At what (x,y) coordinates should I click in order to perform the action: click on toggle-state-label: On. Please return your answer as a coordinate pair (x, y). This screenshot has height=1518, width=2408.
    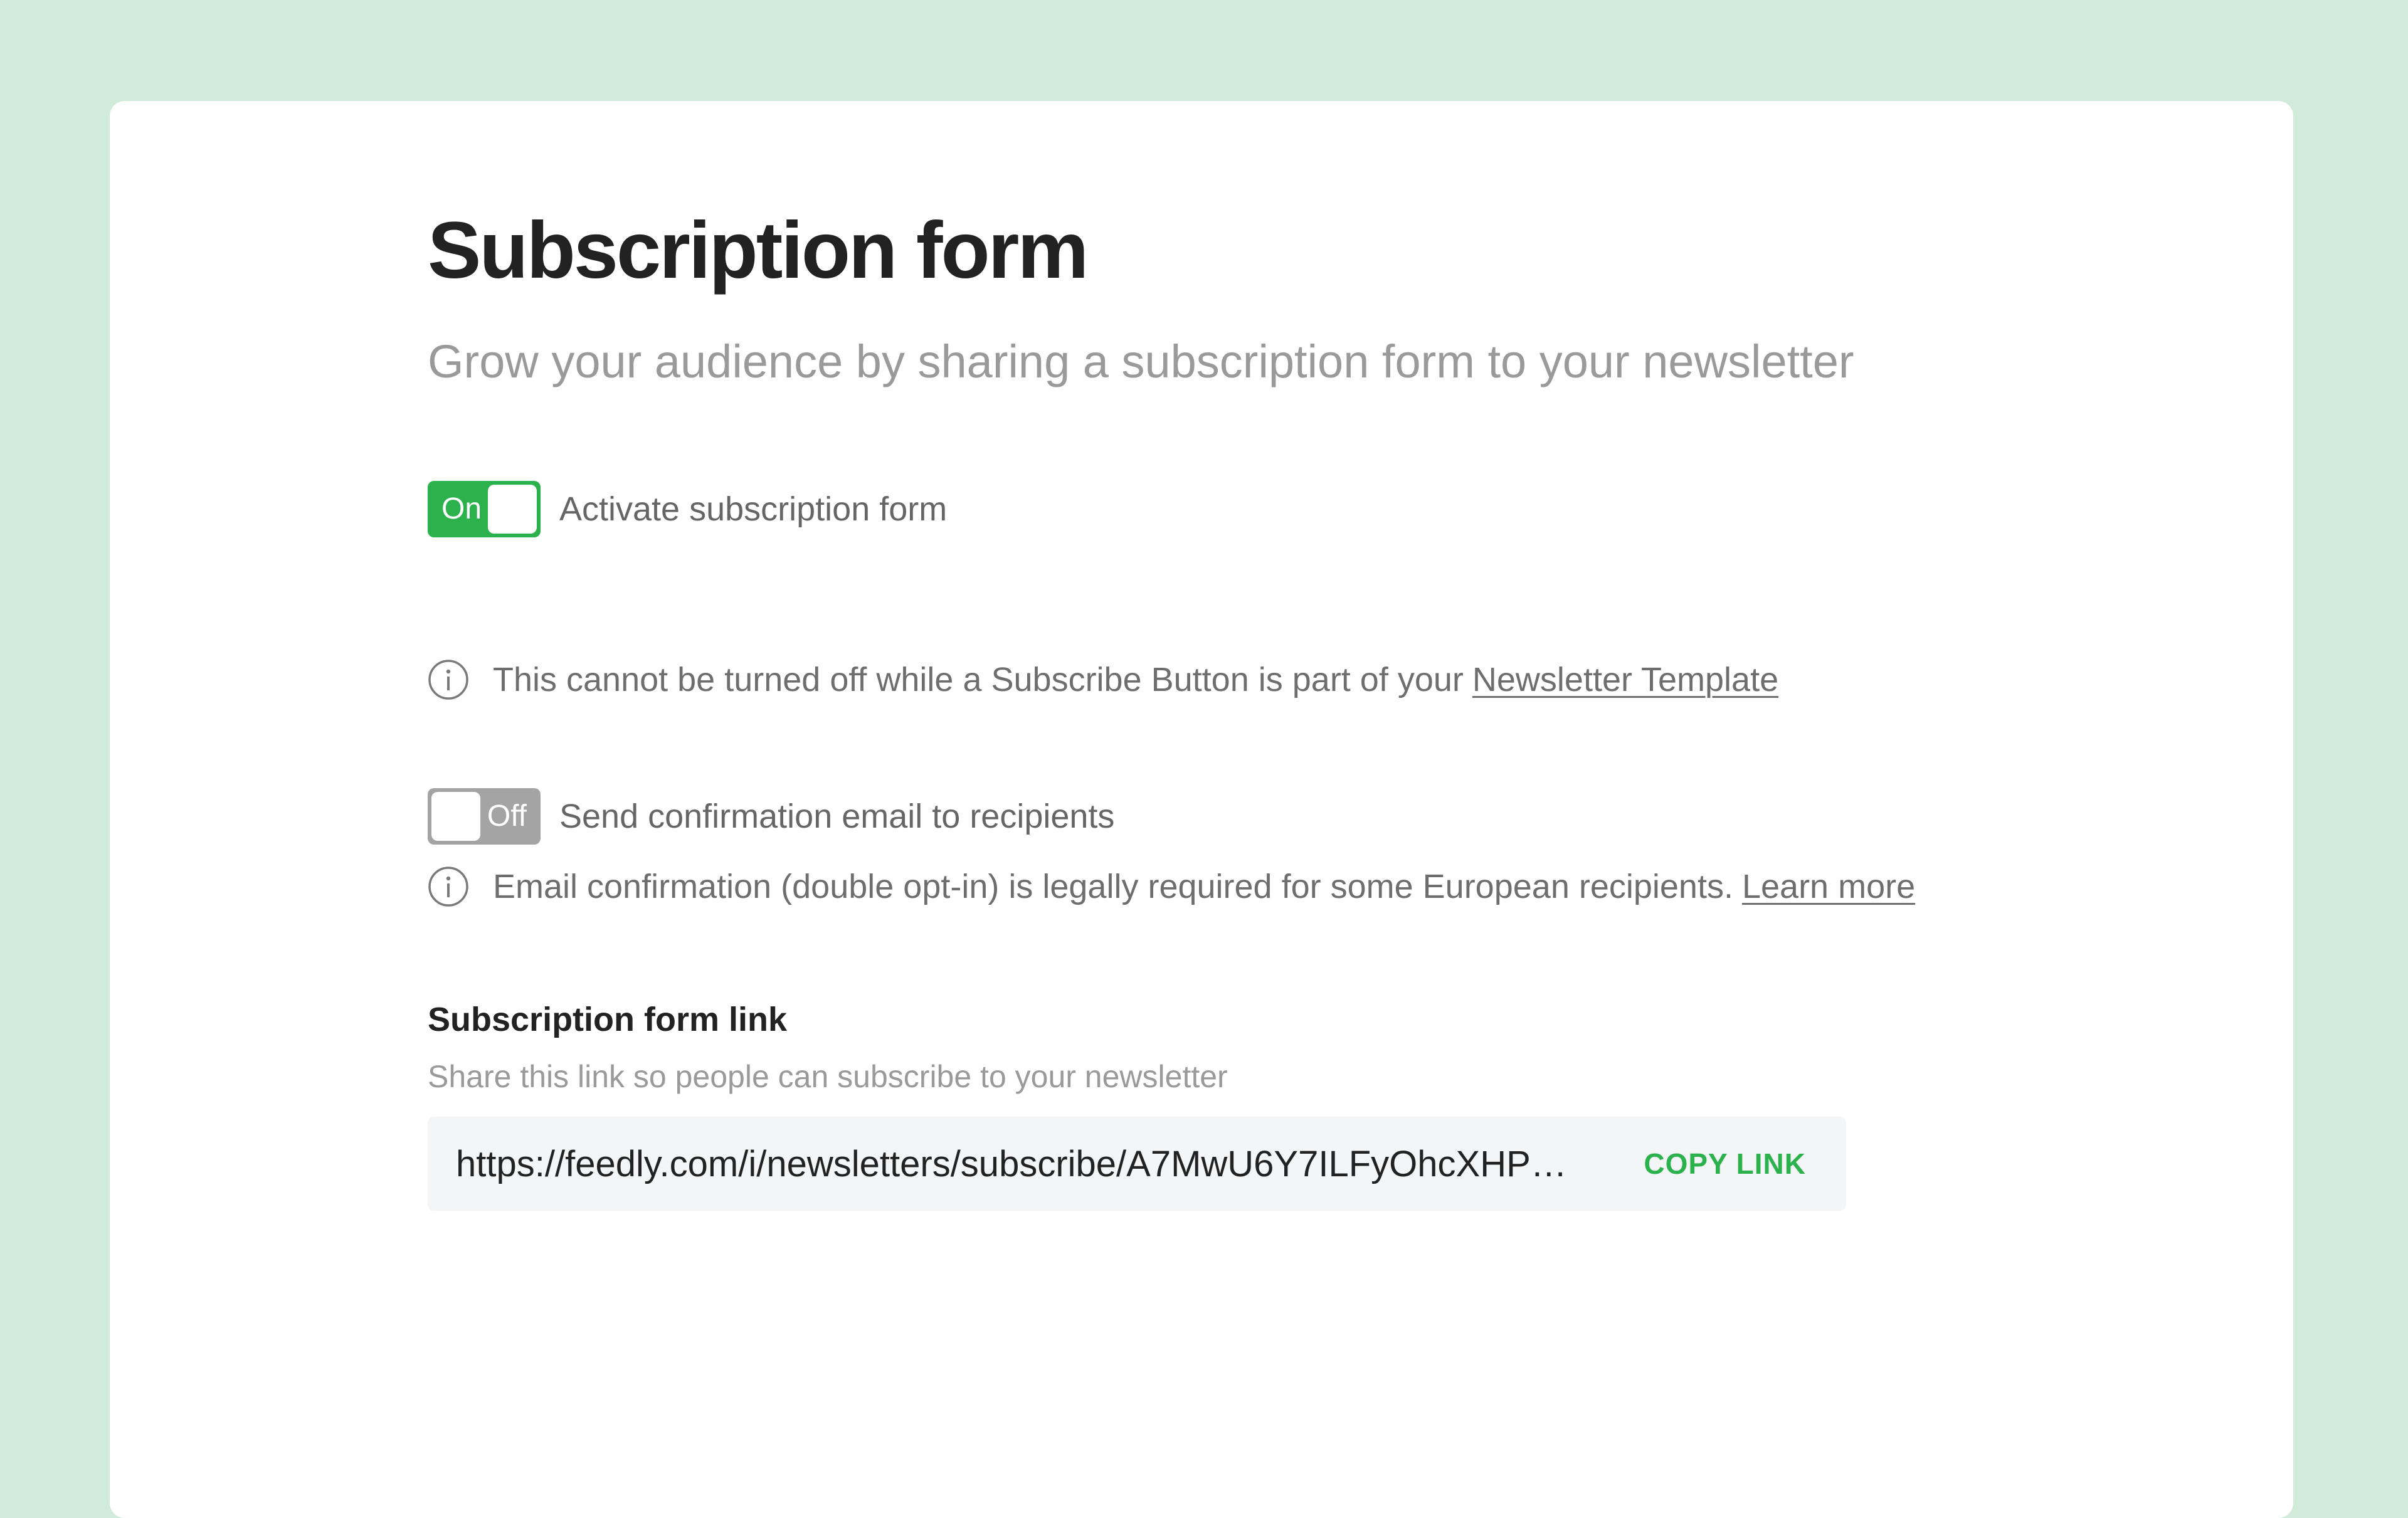
    Looking at the image, I should click on (461, 508).